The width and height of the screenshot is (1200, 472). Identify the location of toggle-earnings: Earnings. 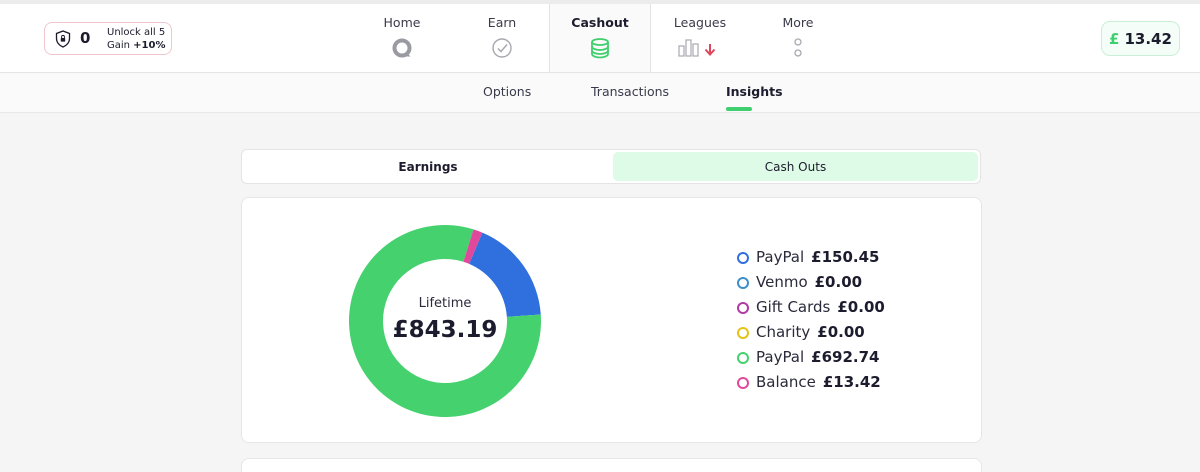
(428, 166).